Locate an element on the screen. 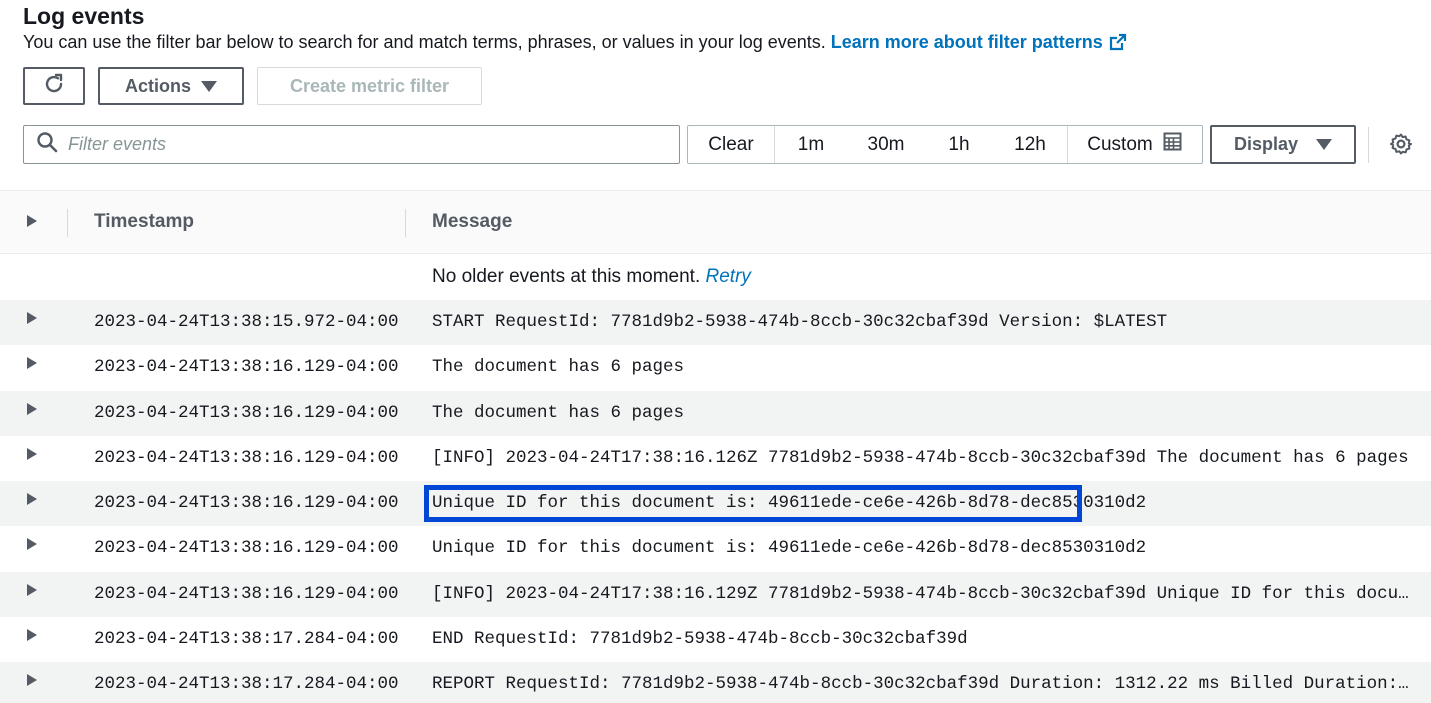 The image size is (1431, 703). retry-link: Retry is located at coordinates (728, 276).